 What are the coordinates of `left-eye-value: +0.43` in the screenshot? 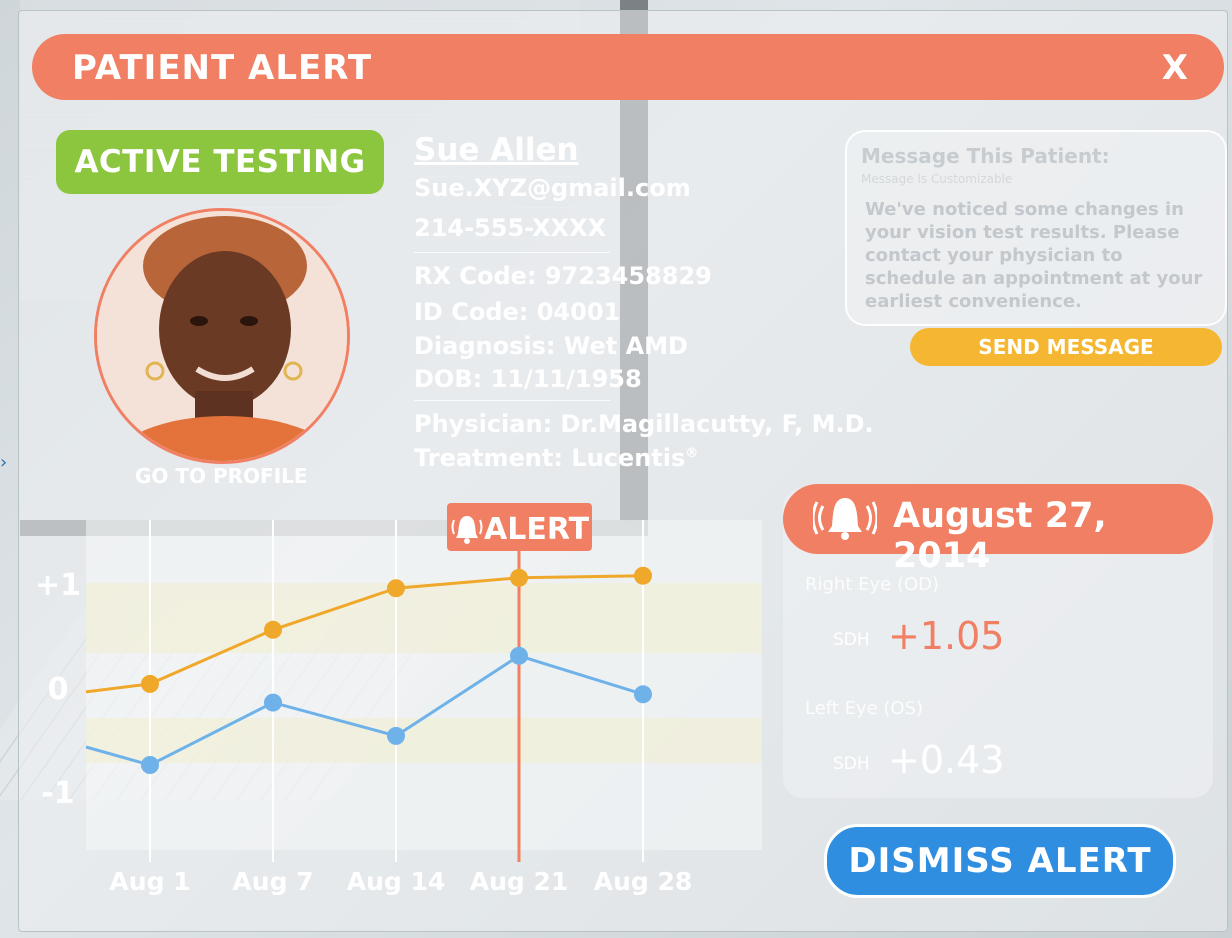 It's located at (946, 760).